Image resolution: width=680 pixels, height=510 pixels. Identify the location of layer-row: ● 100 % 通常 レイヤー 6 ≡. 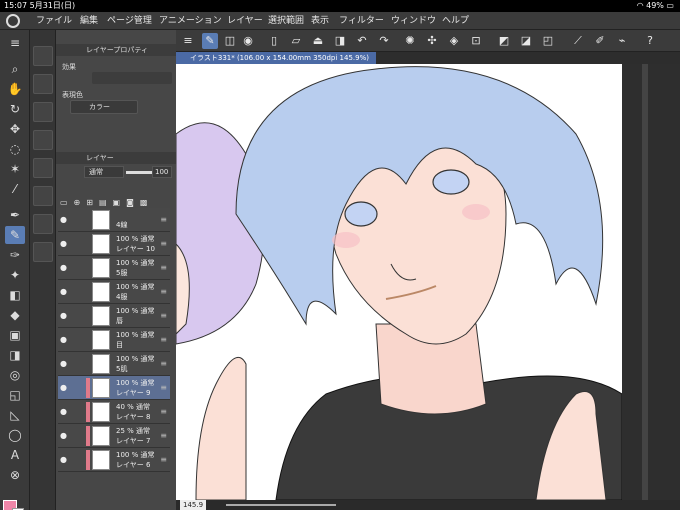
(114, 460).